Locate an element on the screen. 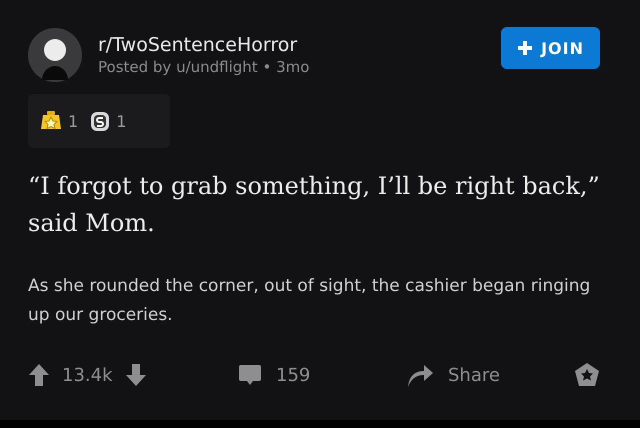 The height and width of the screenshot is (428, 640). avatar-icon is located at coordinates (55, 55).